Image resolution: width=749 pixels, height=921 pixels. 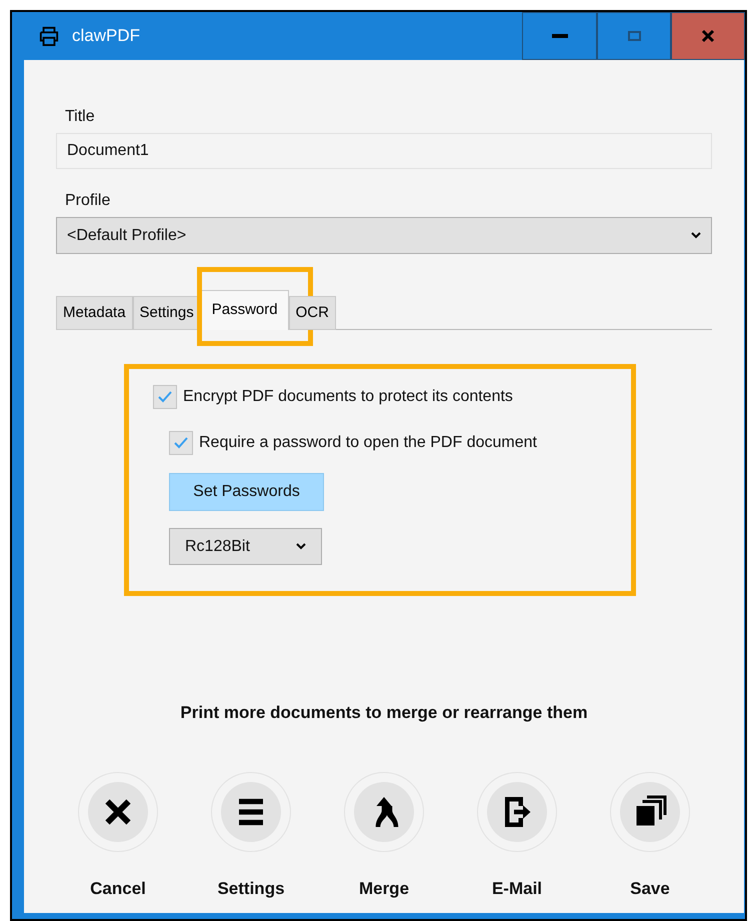 I want to click on close-button, so click(x=708, y=36).